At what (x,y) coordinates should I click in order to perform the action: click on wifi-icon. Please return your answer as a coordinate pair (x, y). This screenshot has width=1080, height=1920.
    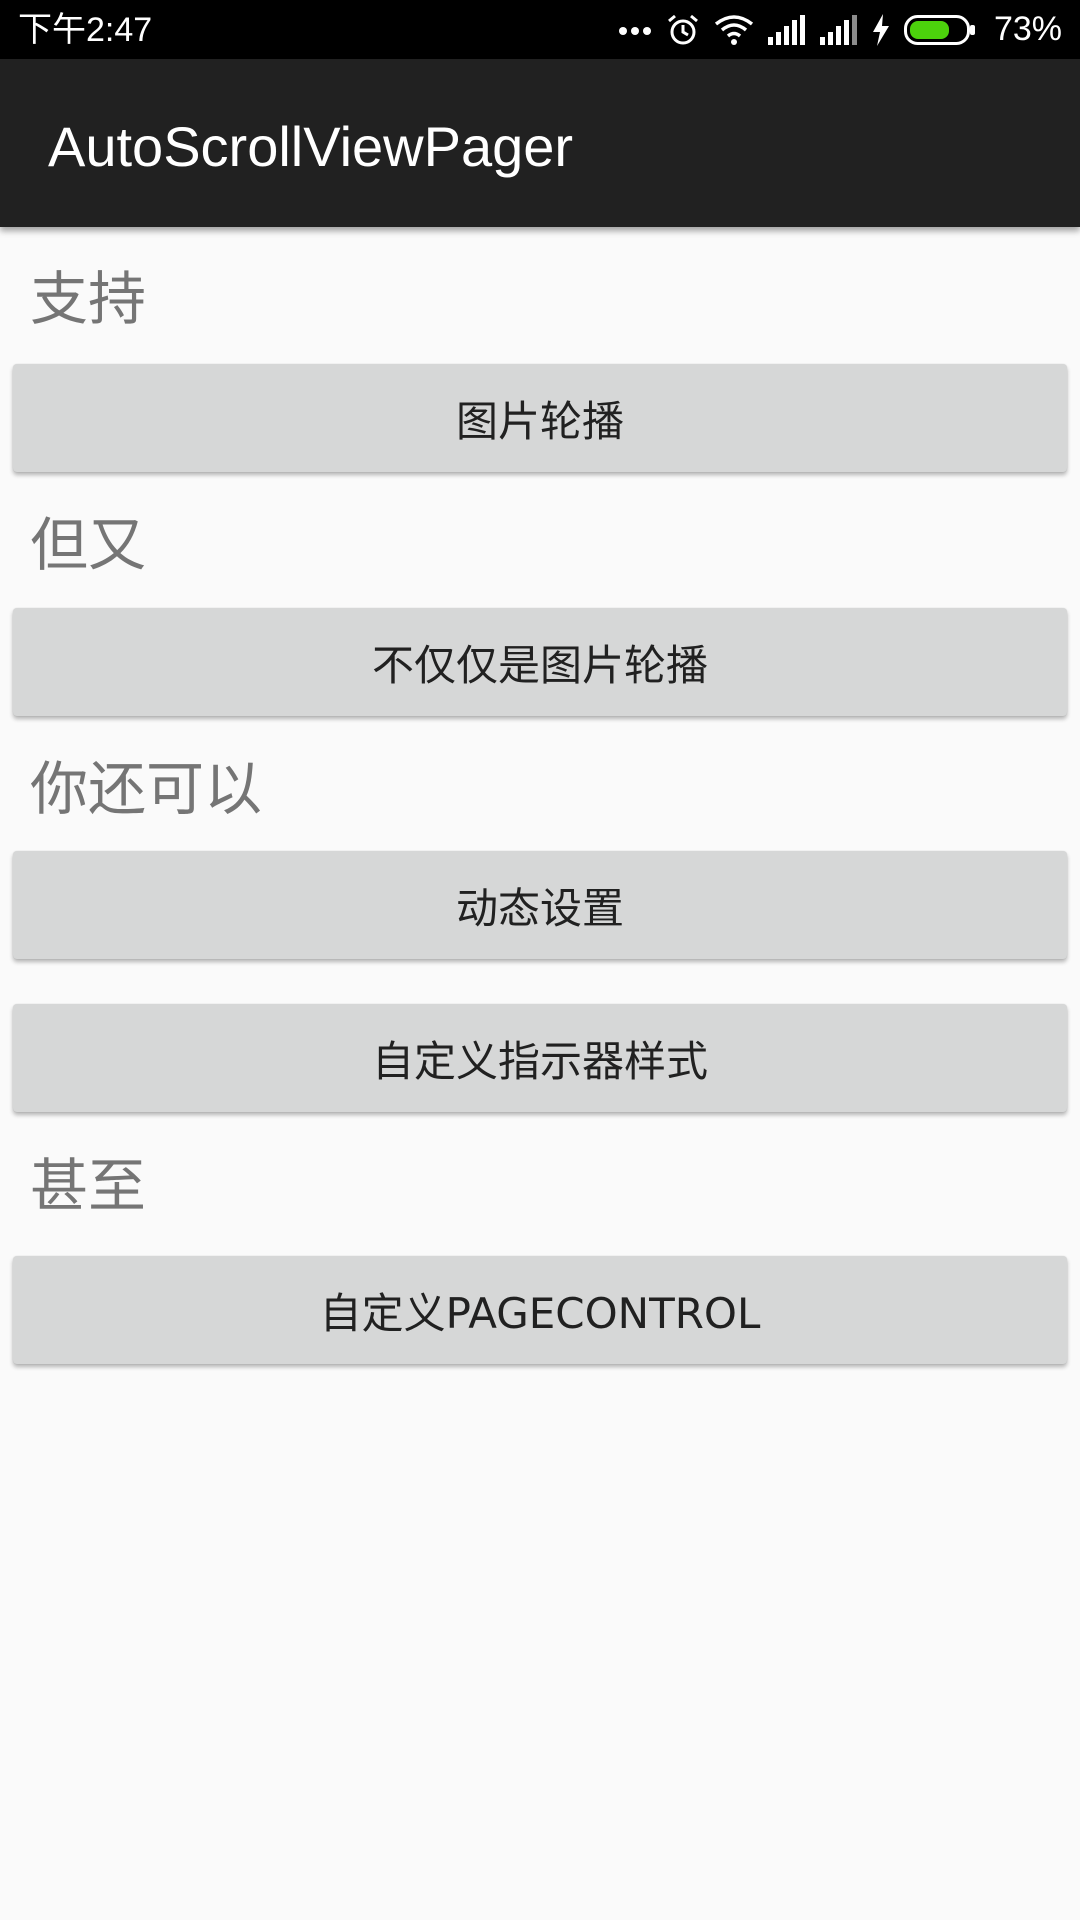
    Looking at the image, I should click on (734, 30).